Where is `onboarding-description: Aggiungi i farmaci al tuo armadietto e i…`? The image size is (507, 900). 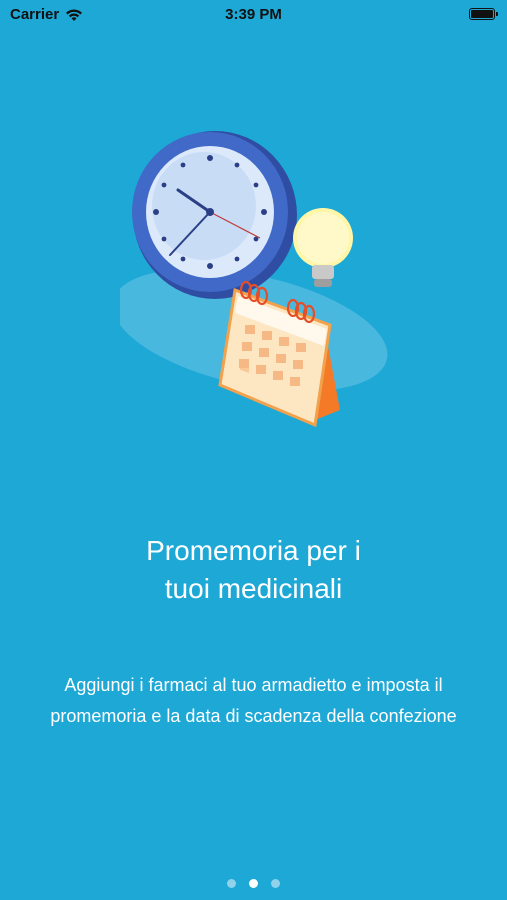 onboarding-description: Aggiungi i farmaci al tuo armadietto e i… is located at coordinates (253, 700).